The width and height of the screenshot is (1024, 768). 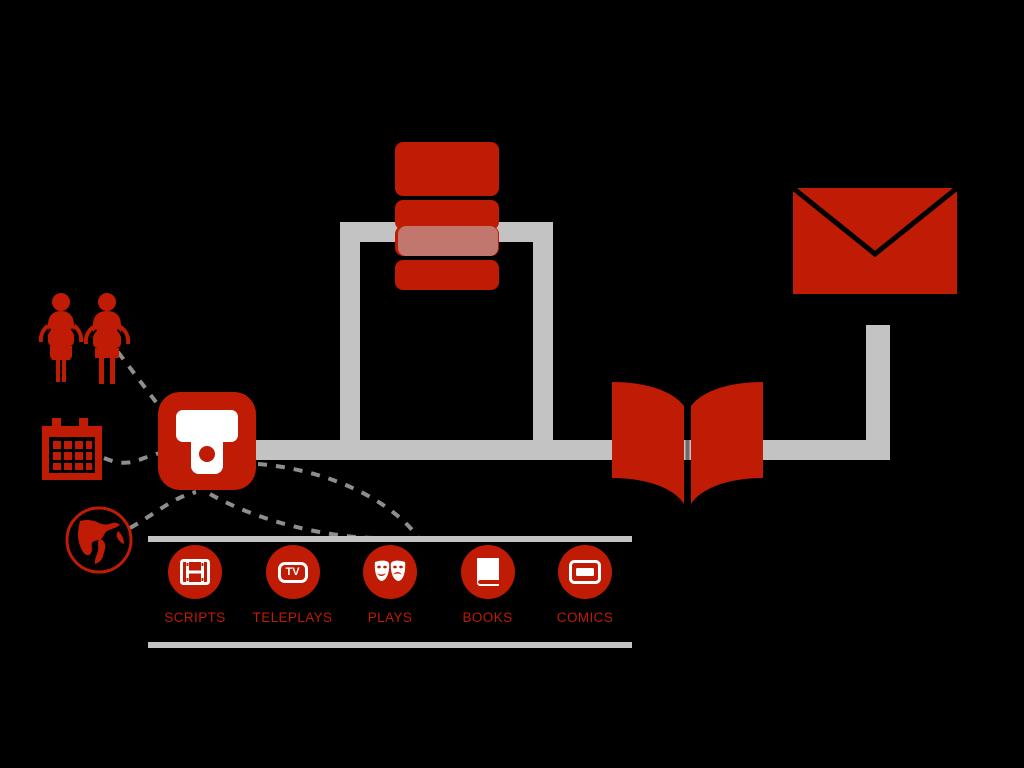 I want to click on closed-book-icon, so click(x=487, y=572).